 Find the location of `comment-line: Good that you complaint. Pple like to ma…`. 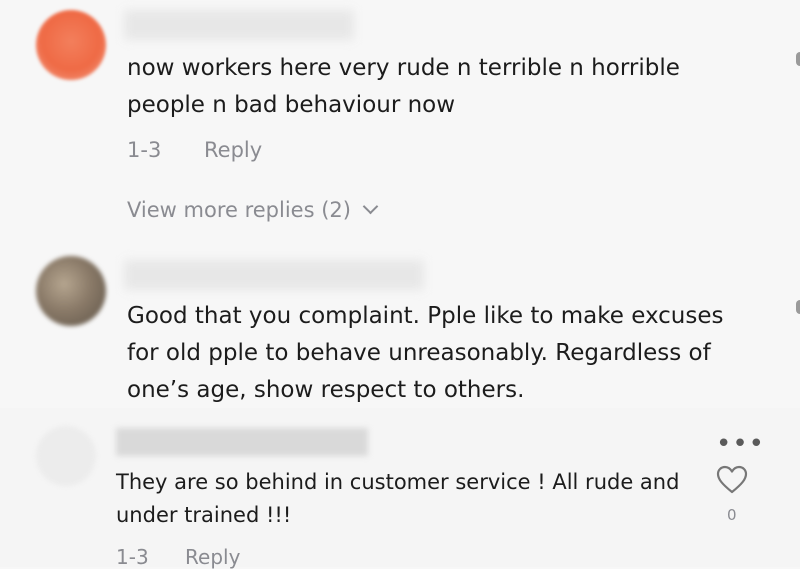

comment-line: Good that you complaint. Pple like to ma… is located at coordinates (425, 316).